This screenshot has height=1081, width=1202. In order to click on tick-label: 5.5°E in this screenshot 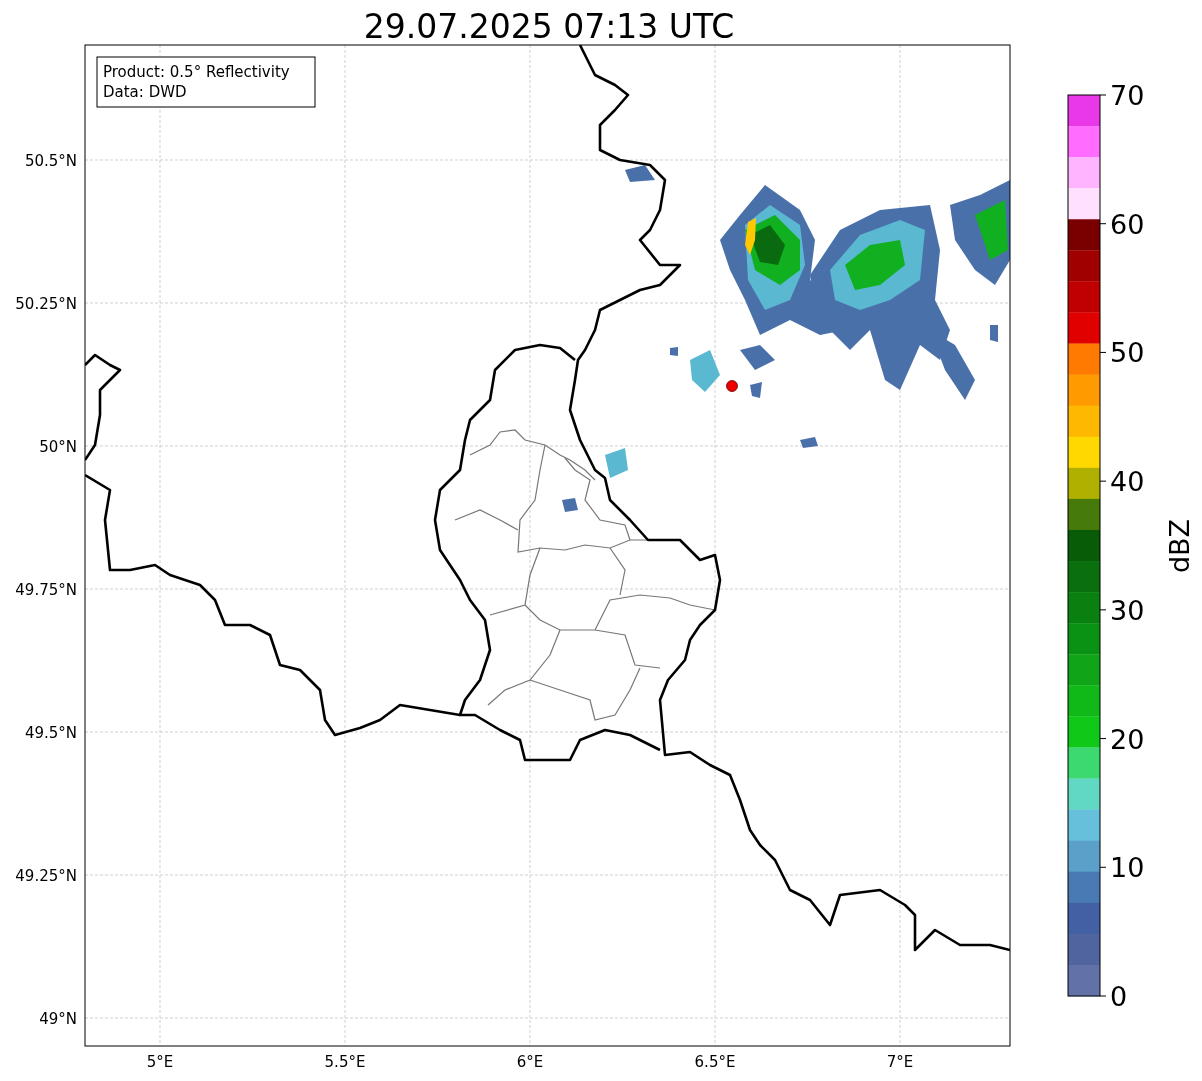, I will do `click(345, 1062)`.